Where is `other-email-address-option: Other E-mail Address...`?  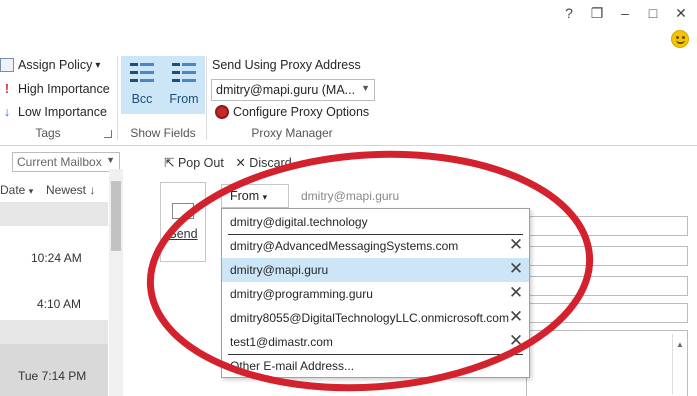 other-email-address-option: Other E-mail Address... is located at coordinates (375, 366).